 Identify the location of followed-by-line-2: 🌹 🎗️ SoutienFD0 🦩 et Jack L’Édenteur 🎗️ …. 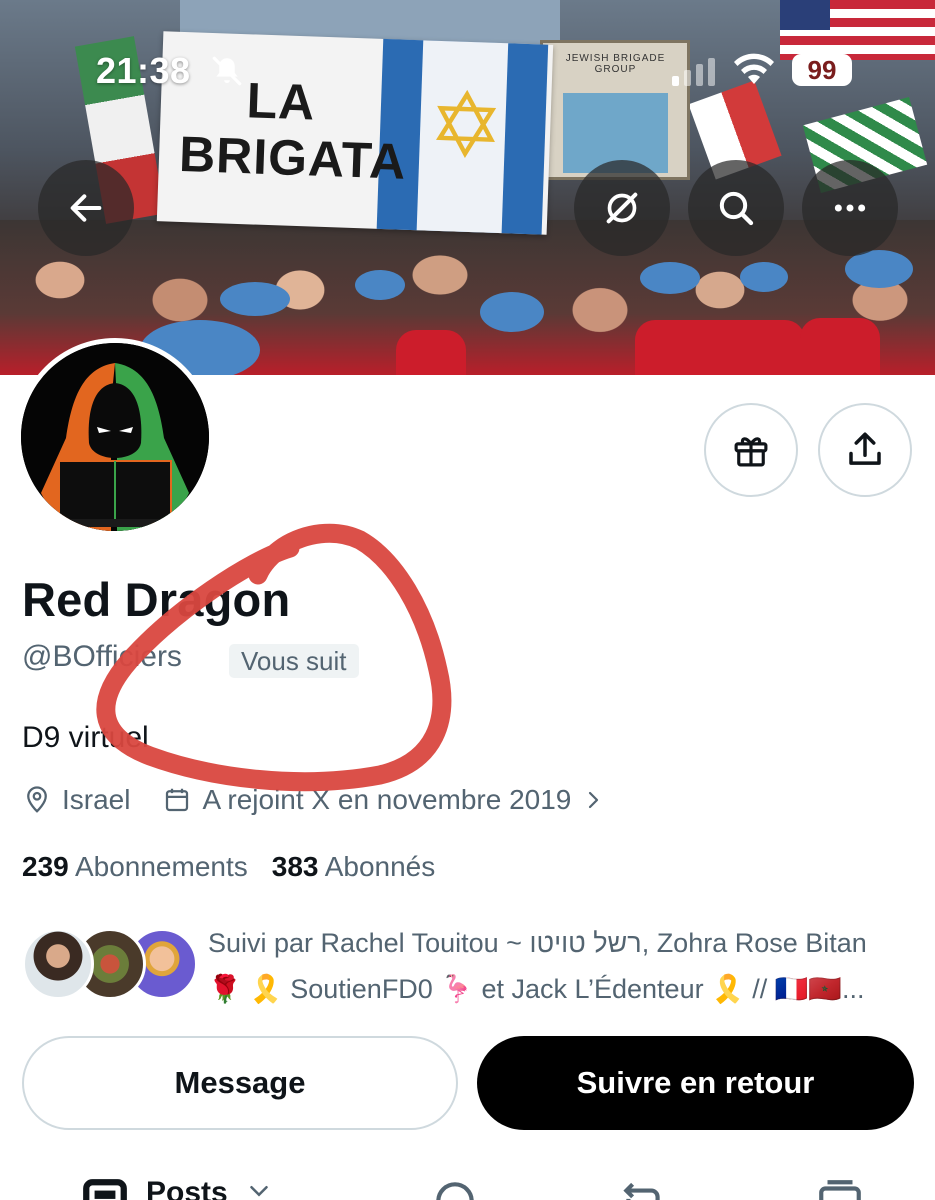
(536, 989).